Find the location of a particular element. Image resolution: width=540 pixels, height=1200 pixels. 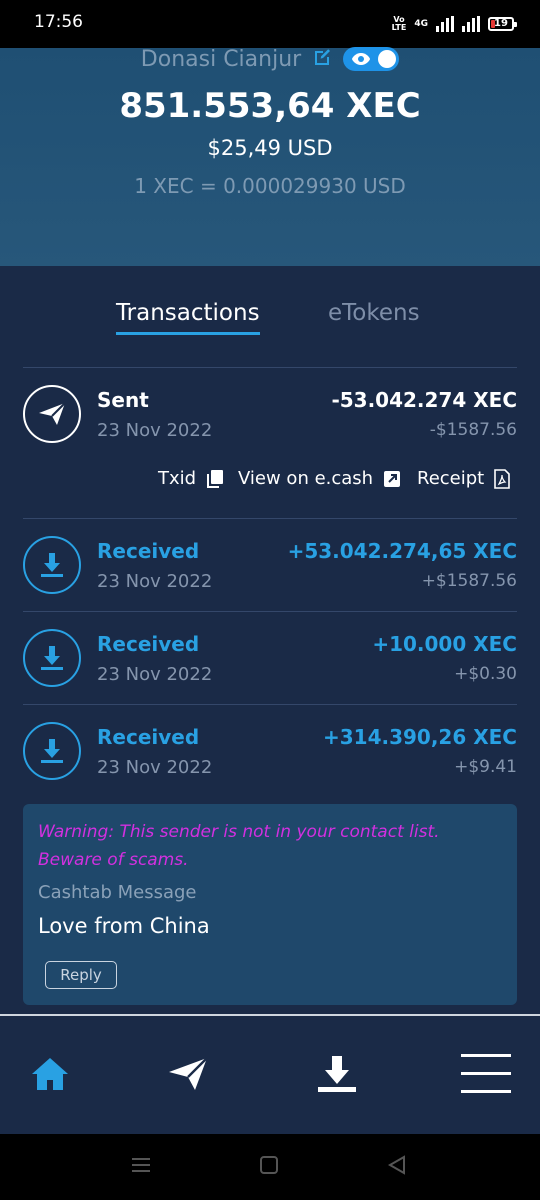

message-text: Love from China is located at coordinates (124, 926).